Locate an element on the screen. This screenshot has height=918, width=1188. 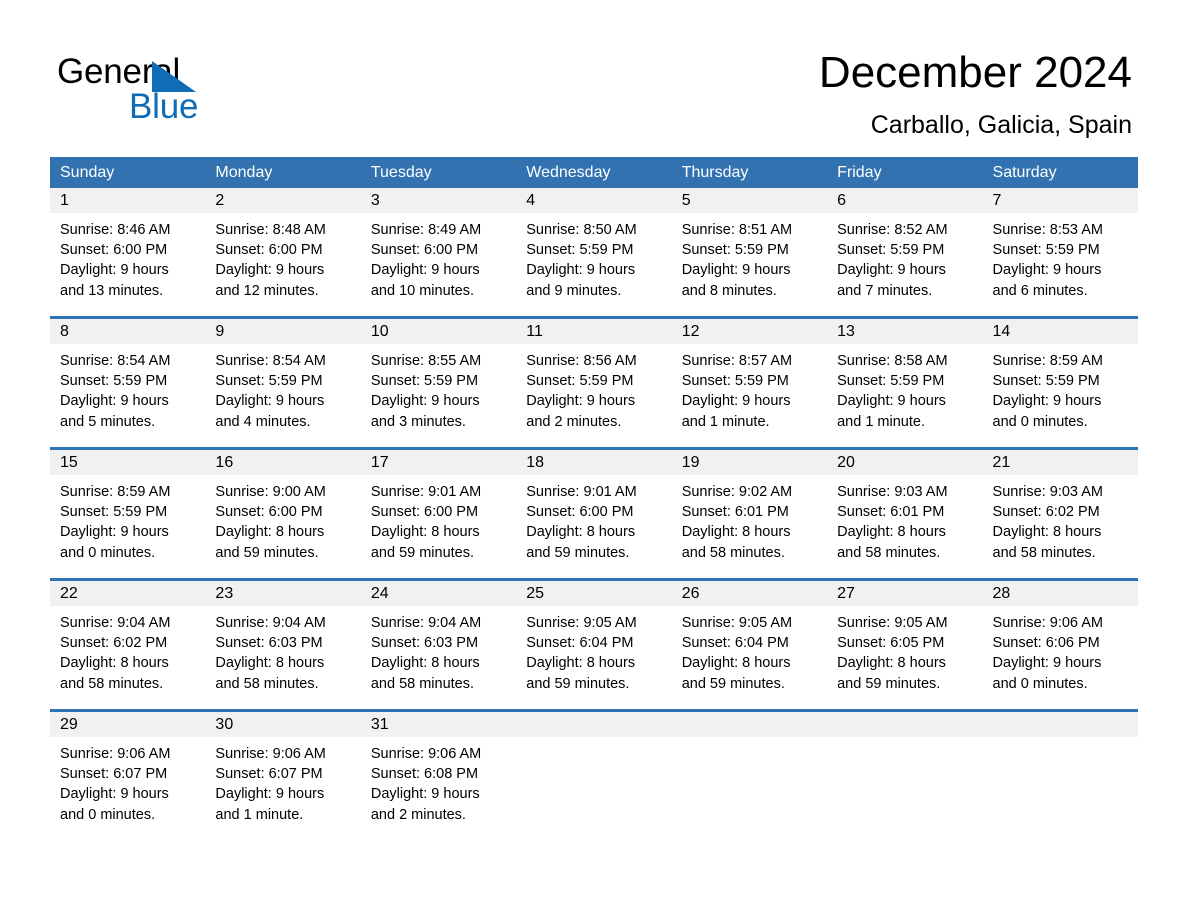
day-number-band: 23 is located at coordinates (283, 593).